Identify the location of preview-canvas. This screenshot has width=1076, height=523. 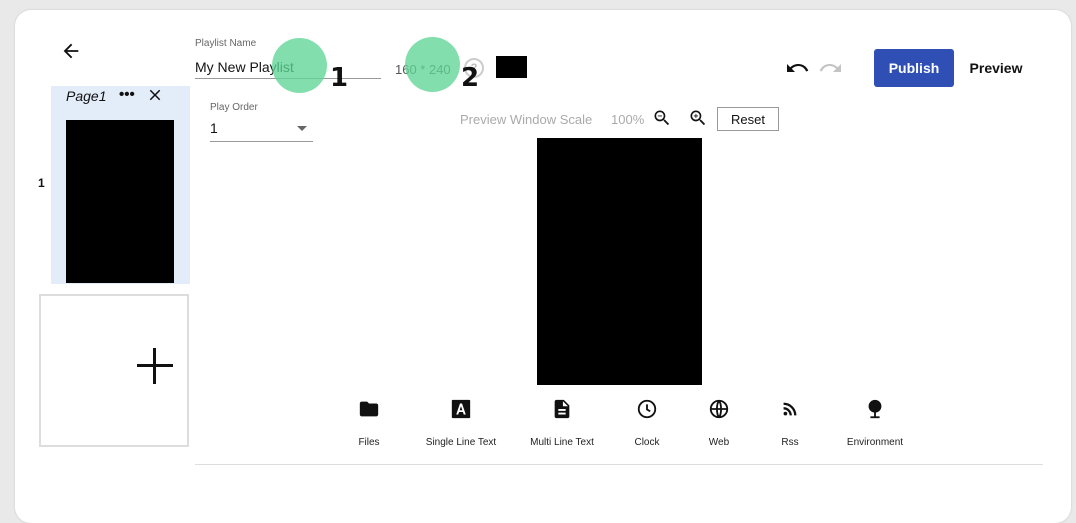
(619, 261).